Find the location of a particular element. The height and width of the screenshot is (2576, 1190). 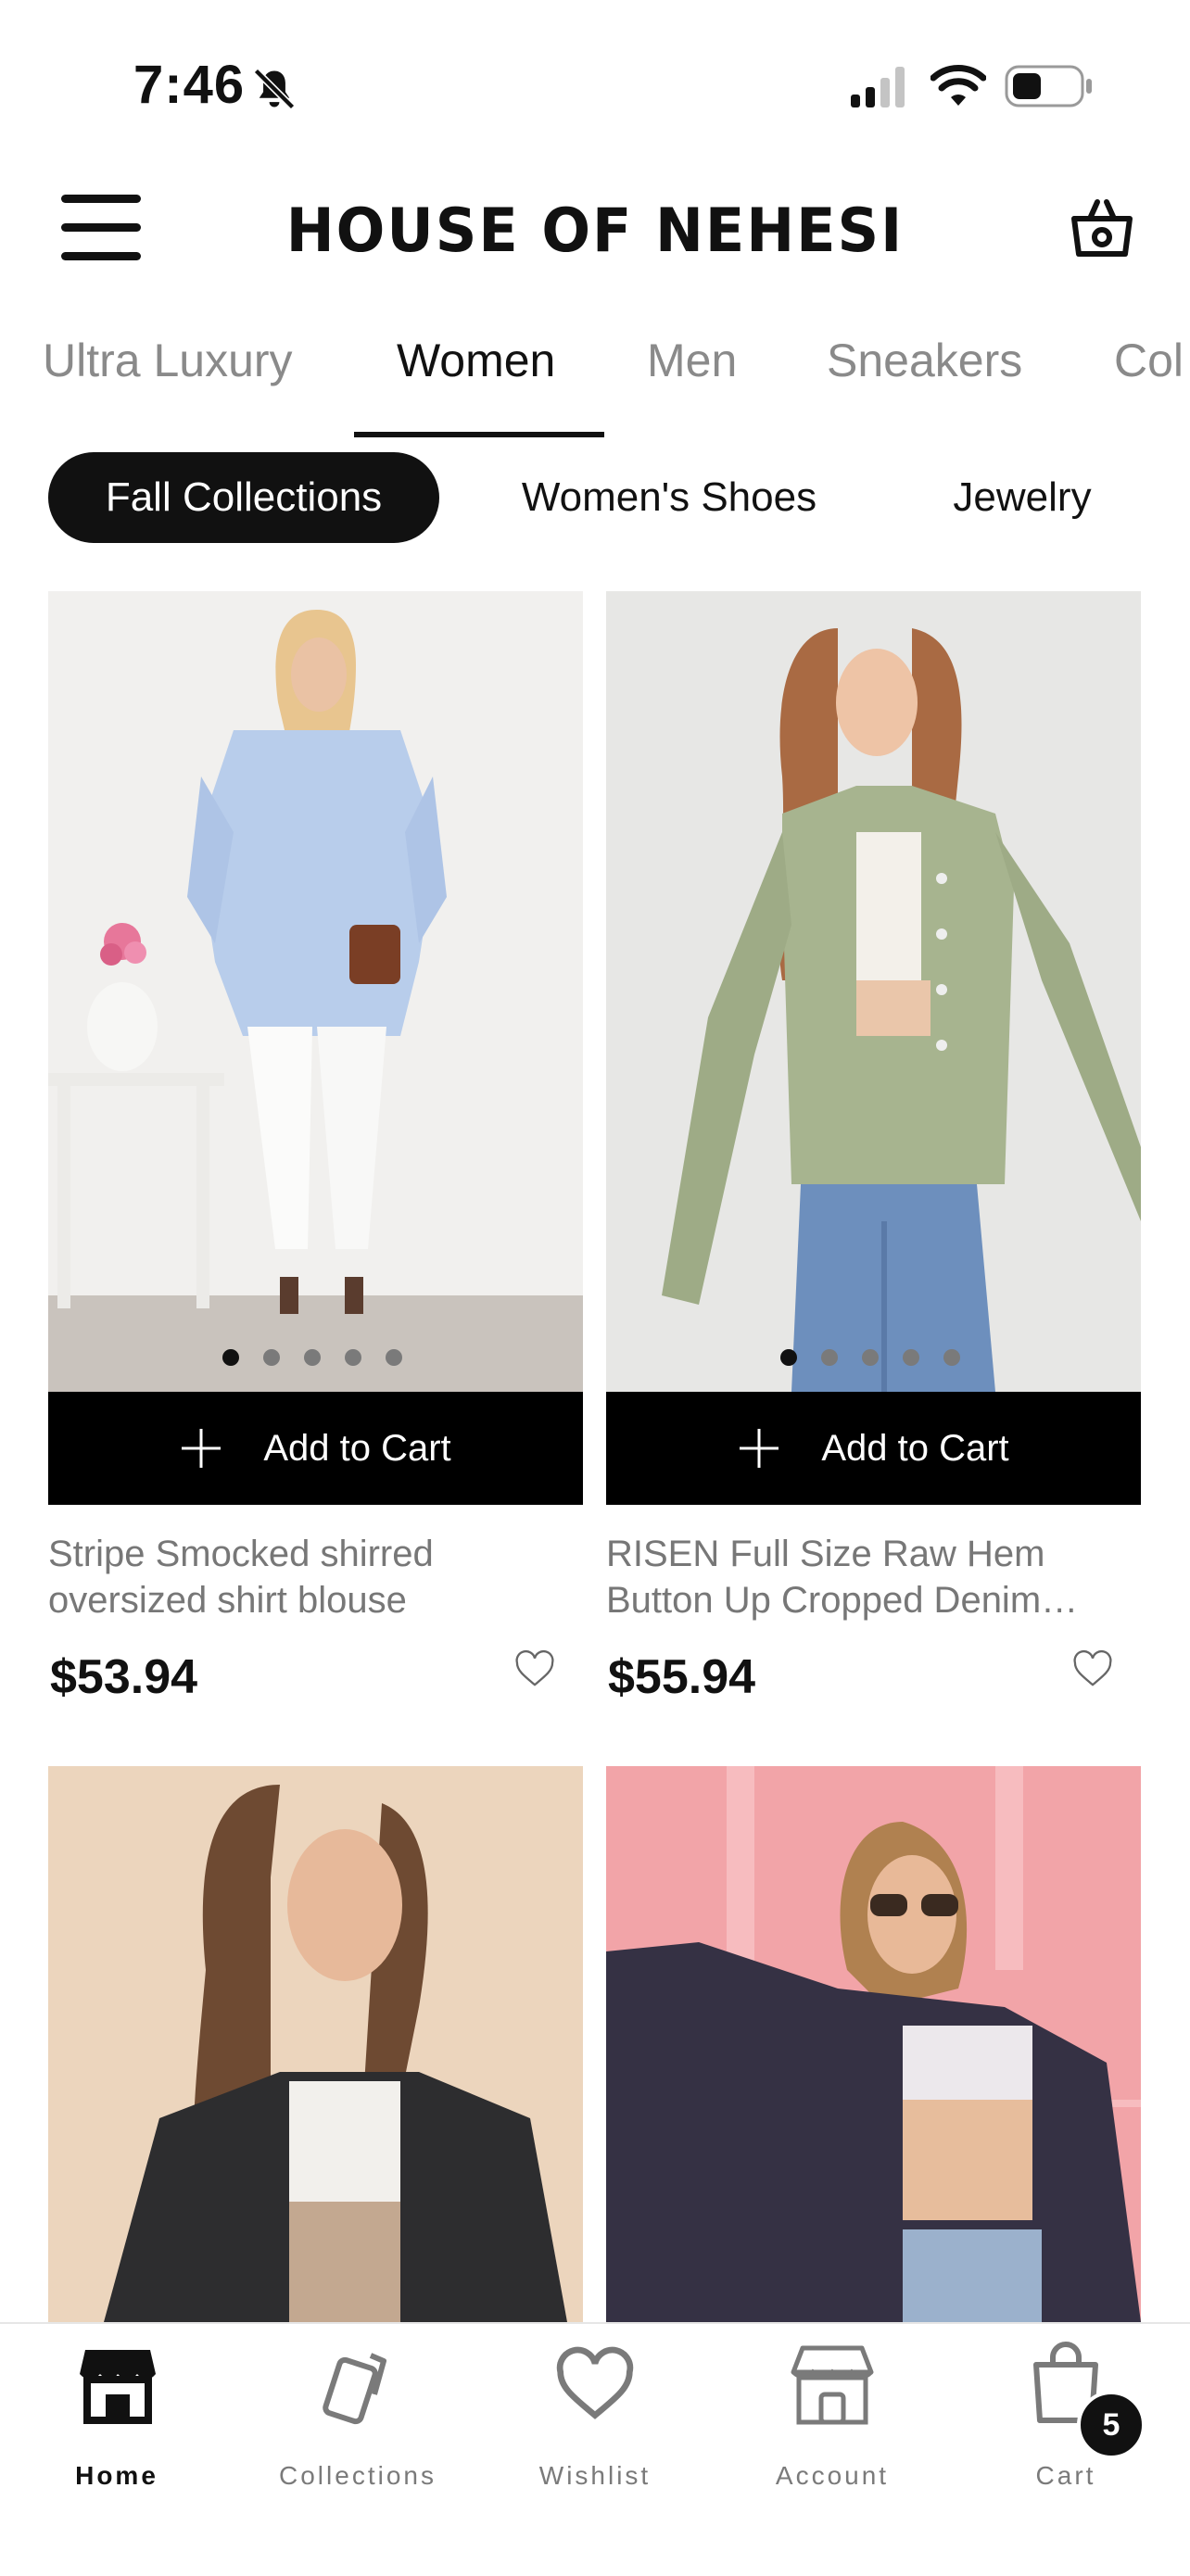

product-price-2: $55.94 is located at coordinates (682, 1677).